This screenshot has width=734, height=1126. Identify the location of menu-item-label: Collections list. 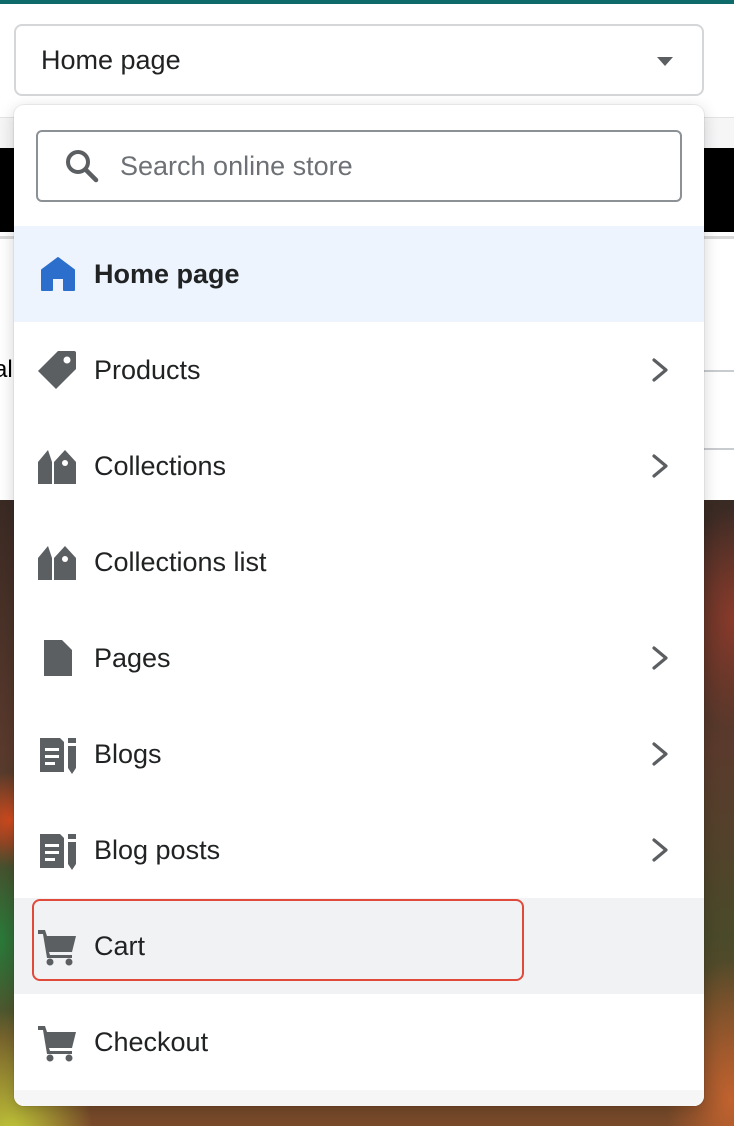
(180, 561).